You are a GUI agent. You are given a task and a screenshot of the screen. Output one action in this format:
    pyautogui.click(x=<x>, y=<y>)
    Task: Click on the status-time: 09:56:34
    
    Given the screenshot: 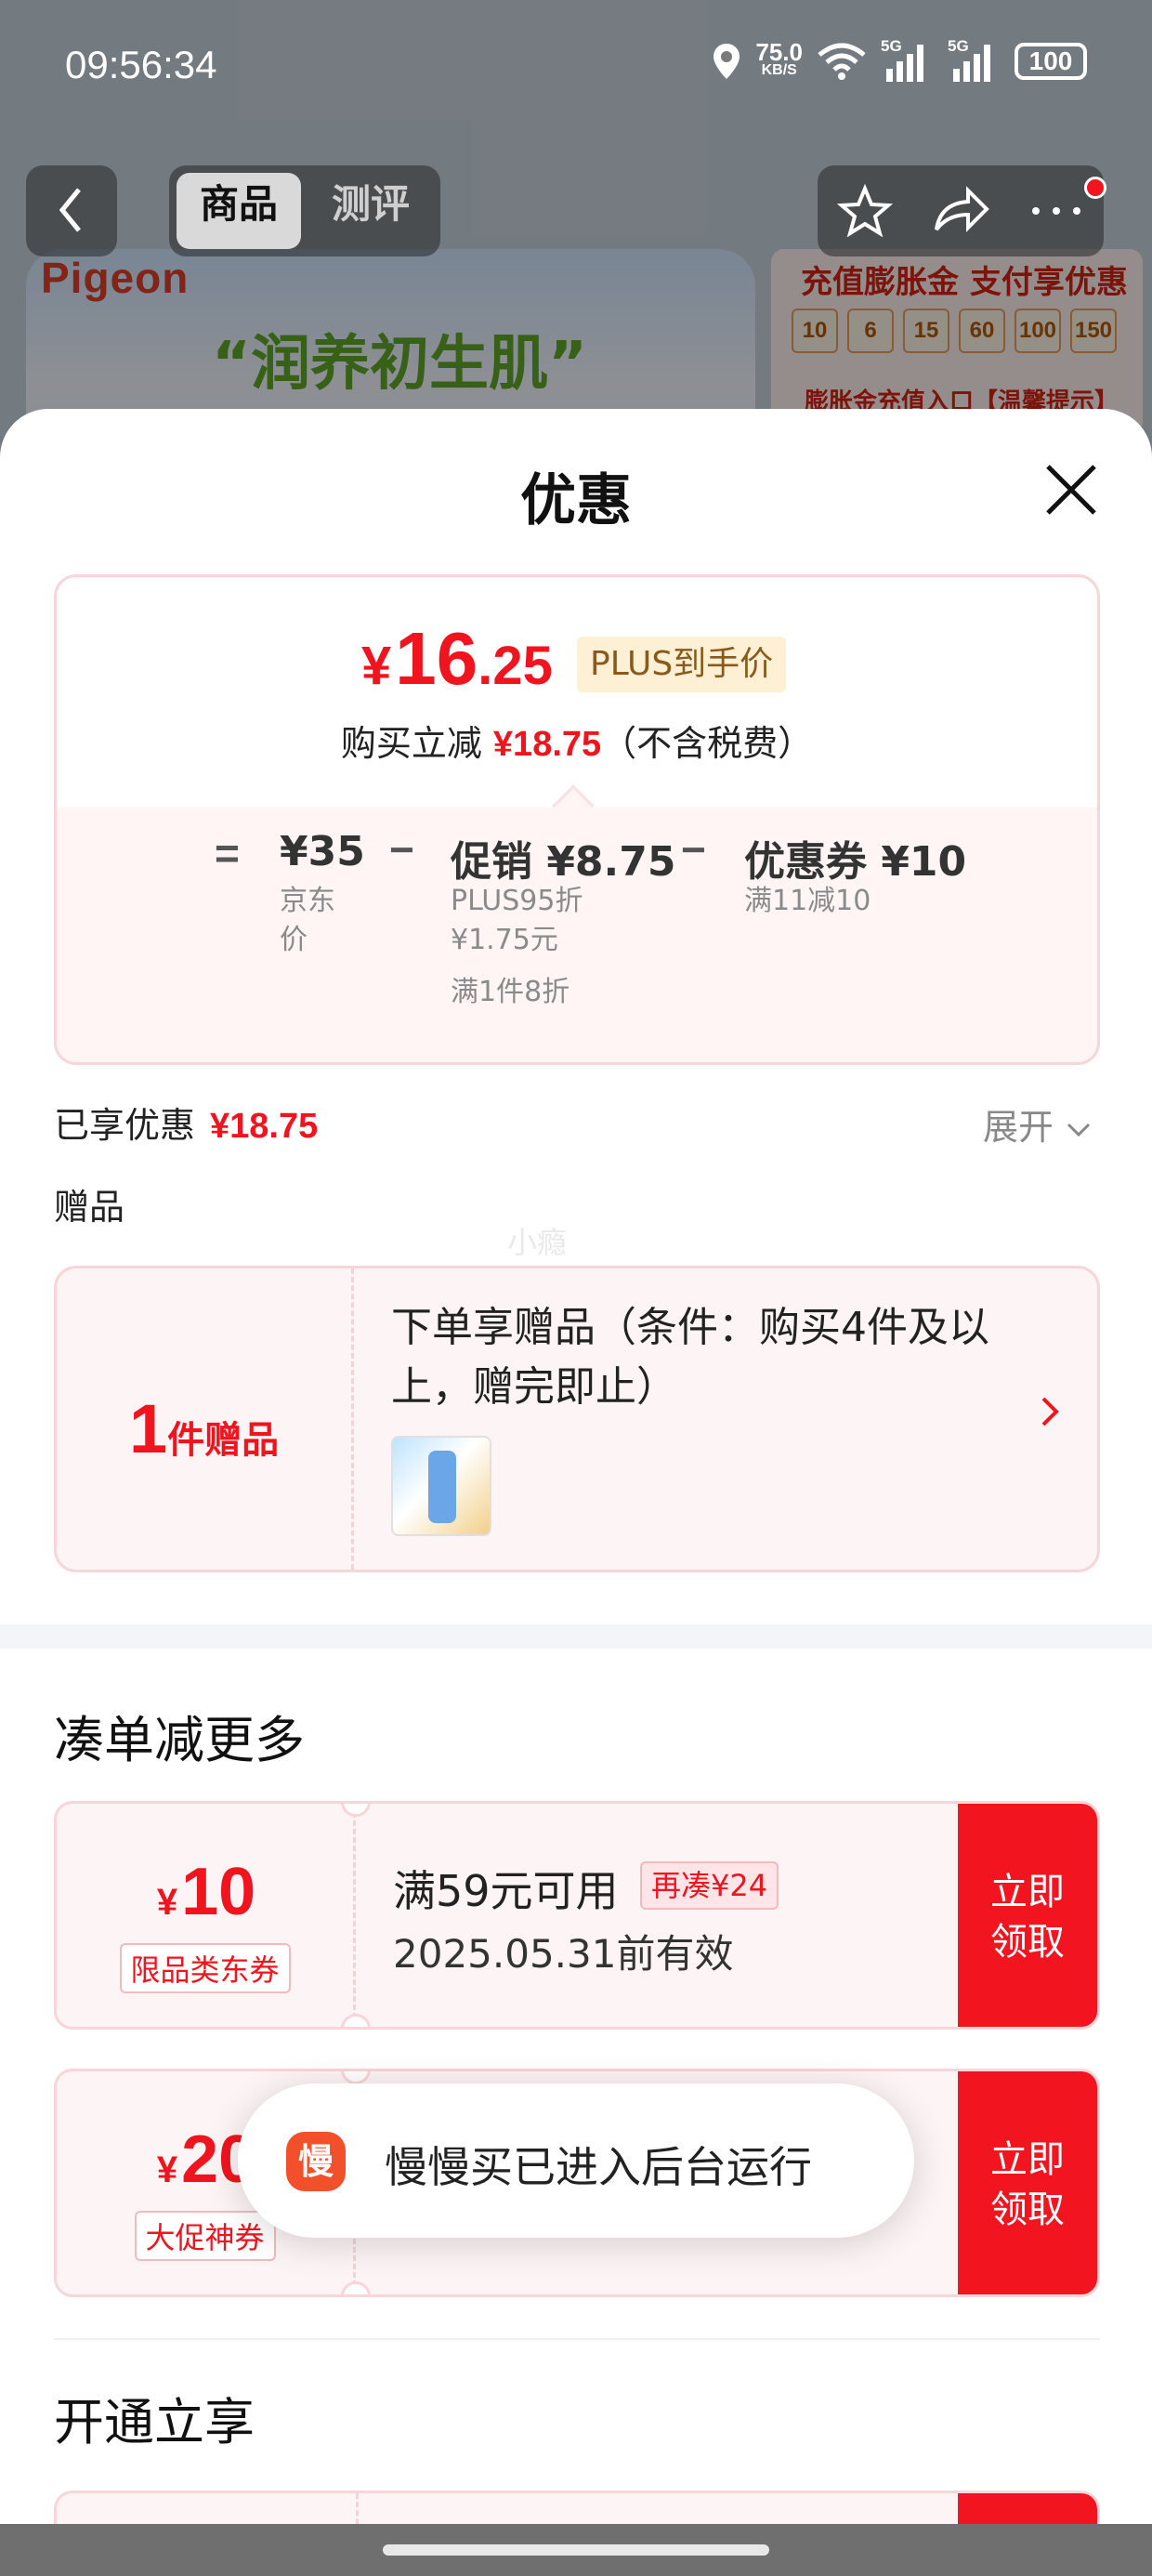 What is the action you would take?
    pyautogui.click(x=141, y=64)
    